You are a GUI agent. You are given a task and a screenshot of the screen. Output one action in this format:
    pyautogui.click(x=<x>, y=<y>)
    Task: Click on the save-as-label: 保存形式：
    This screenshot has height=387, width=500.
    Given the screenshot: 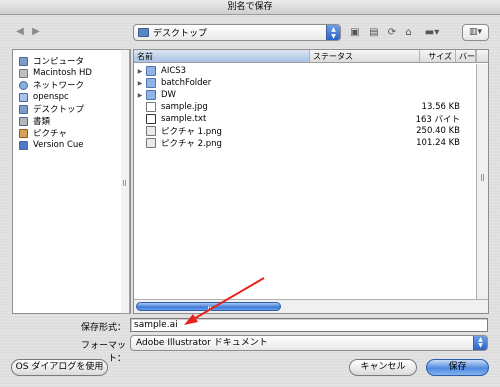 What is the action you would take?
    pyautogui.click(x=103, y=328)
    